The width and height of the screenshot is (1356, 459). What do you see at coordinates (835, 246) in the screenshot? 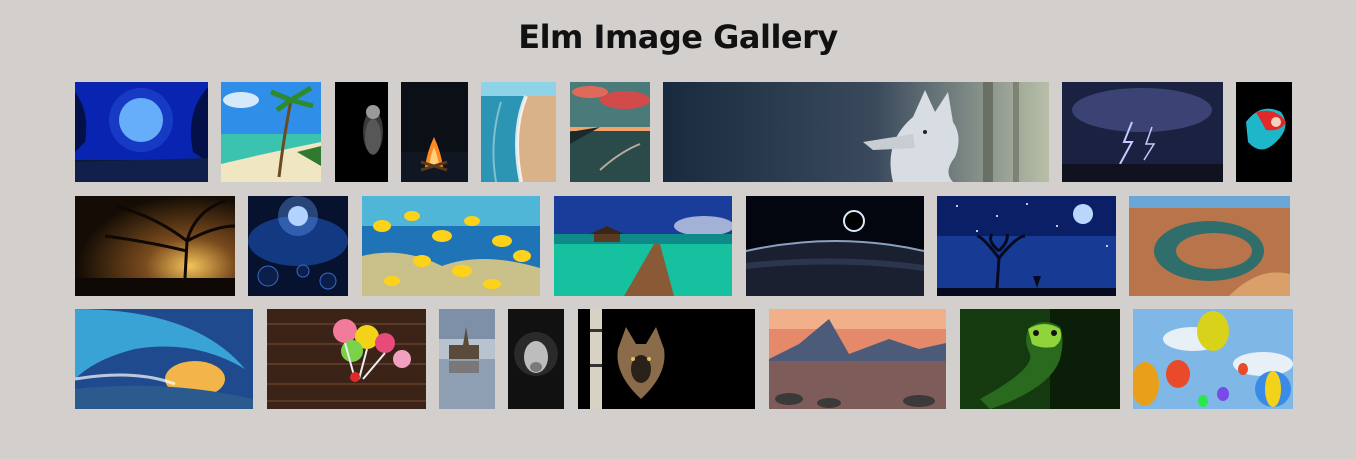
I see `gallery-image-solar-eclipse-earth` at bounding box center [835, 246].